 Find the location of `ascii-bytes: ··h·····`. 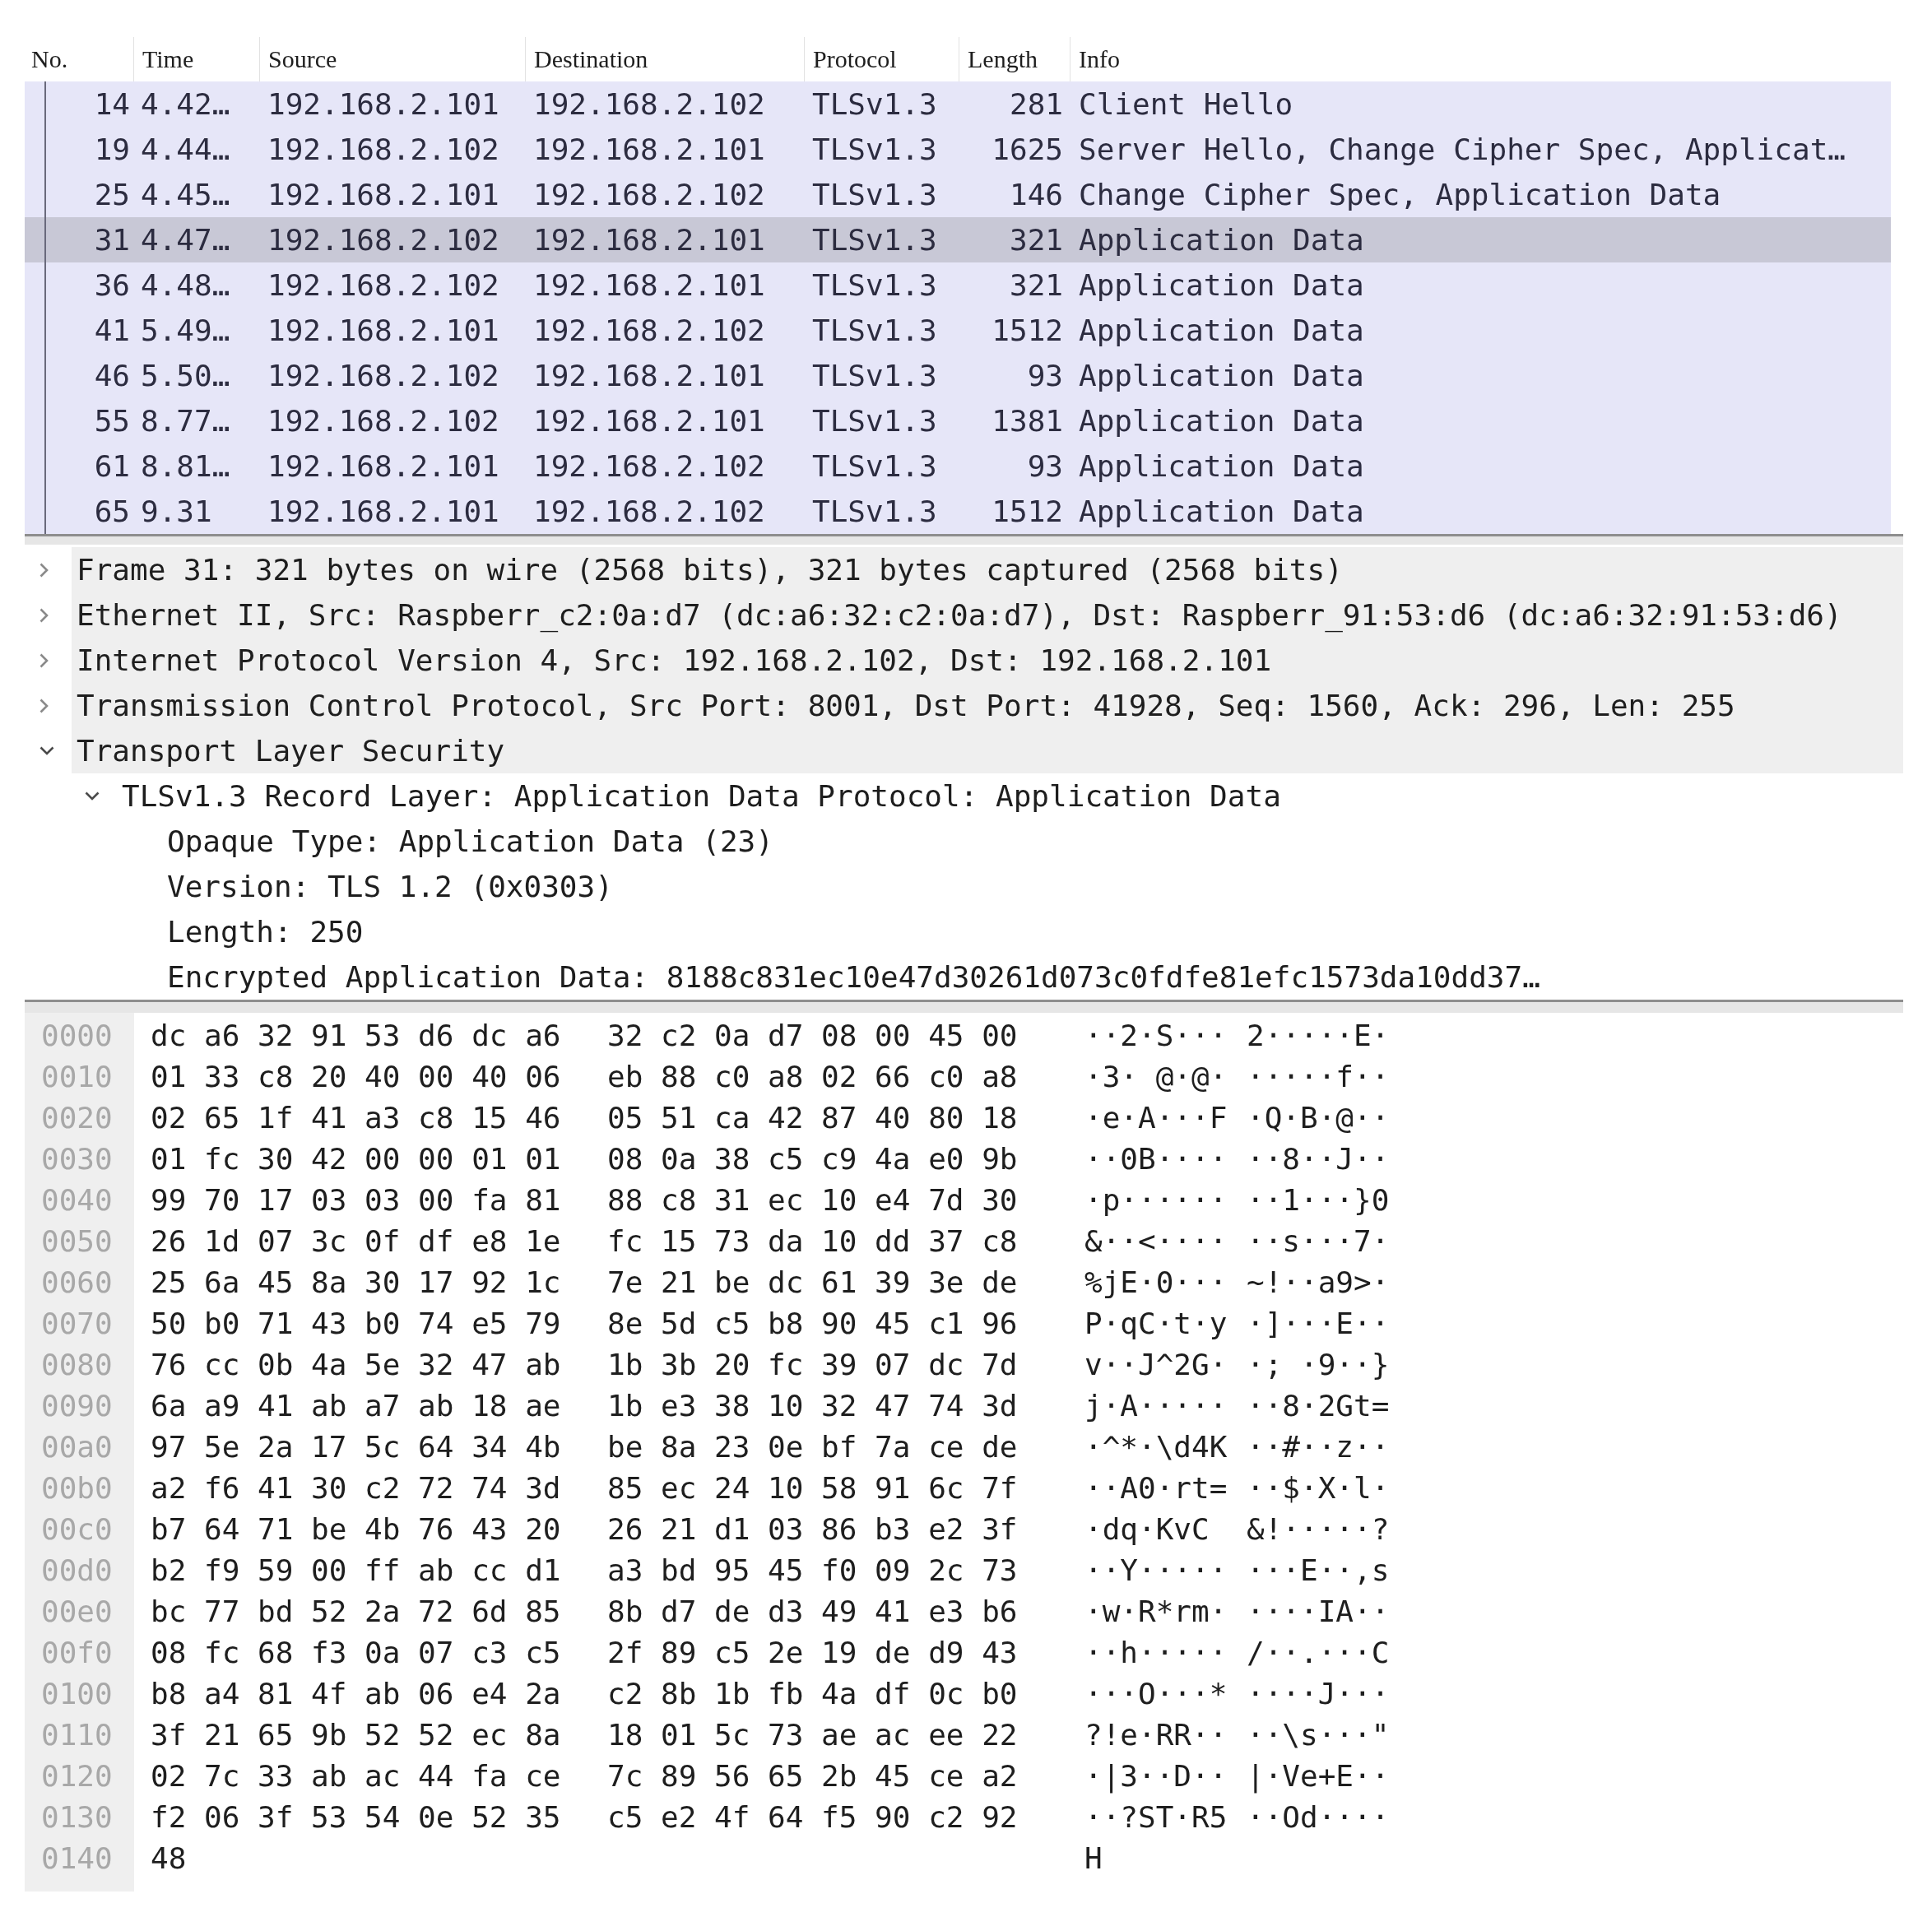

ascii-bytes: ··h····· is located at coordinates (1156, 1652).